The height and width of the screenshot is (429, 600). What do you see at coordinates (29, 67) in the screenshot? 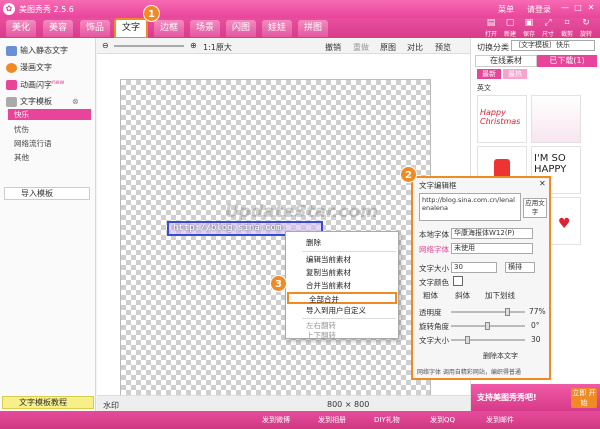
I see `comic-text-item: 漫画文字` at bounding box center [29, 67].